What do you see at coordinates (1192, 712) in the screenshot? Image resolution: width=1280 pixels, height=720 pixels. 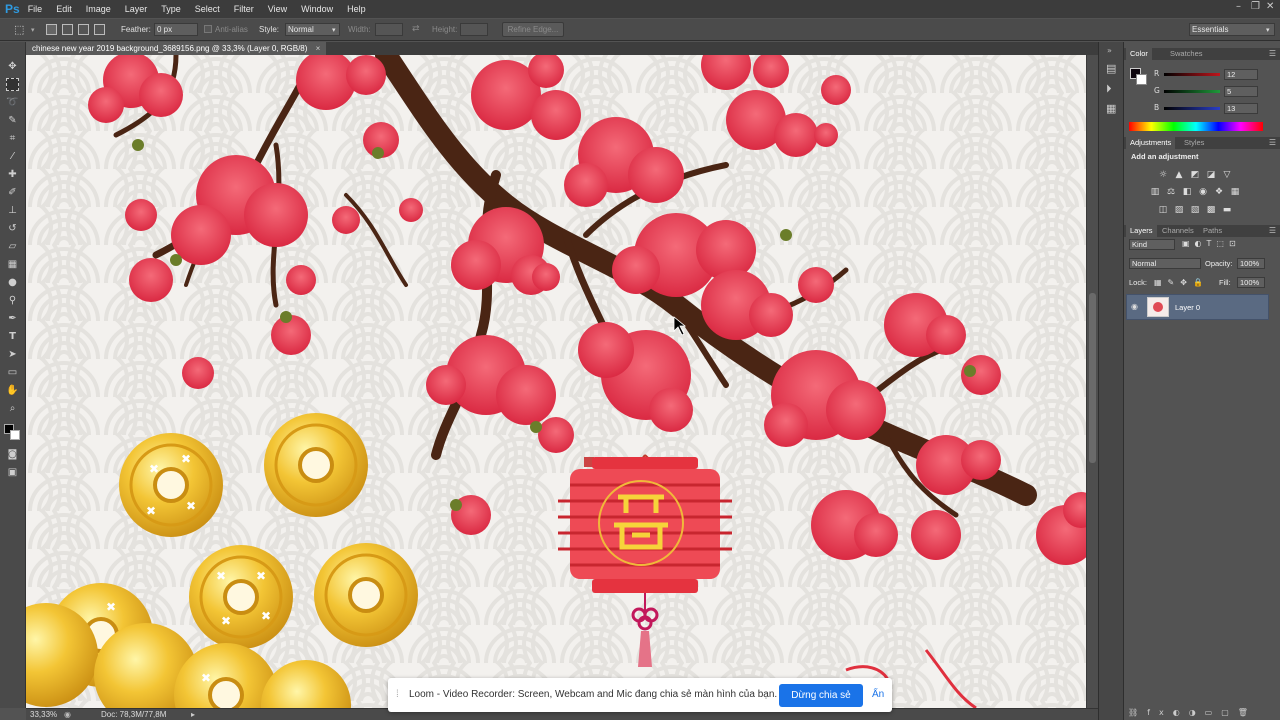 I see `layer-footer-icons: ⛓fx◐◑▭▢🗑` at bounding box center [1192, 712].